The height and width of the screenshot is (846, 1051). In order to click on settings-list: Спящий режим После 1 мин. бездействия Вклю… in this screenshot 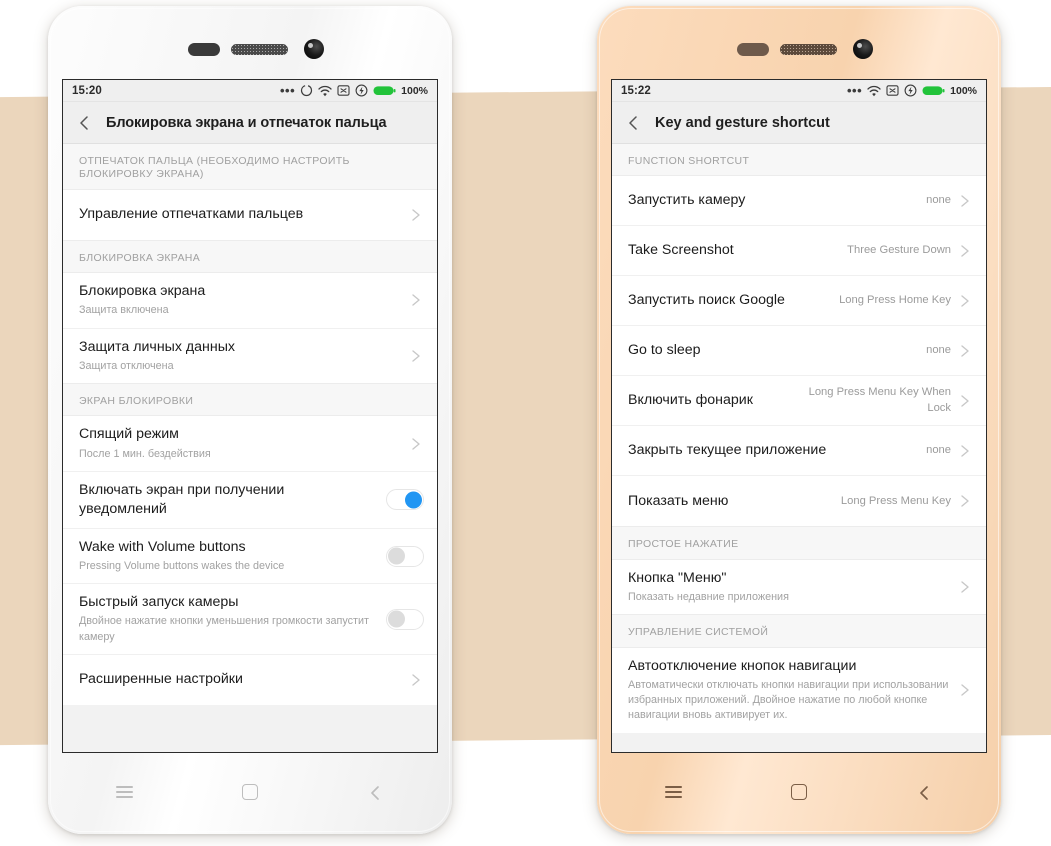, I will do `click(250, 560)`.